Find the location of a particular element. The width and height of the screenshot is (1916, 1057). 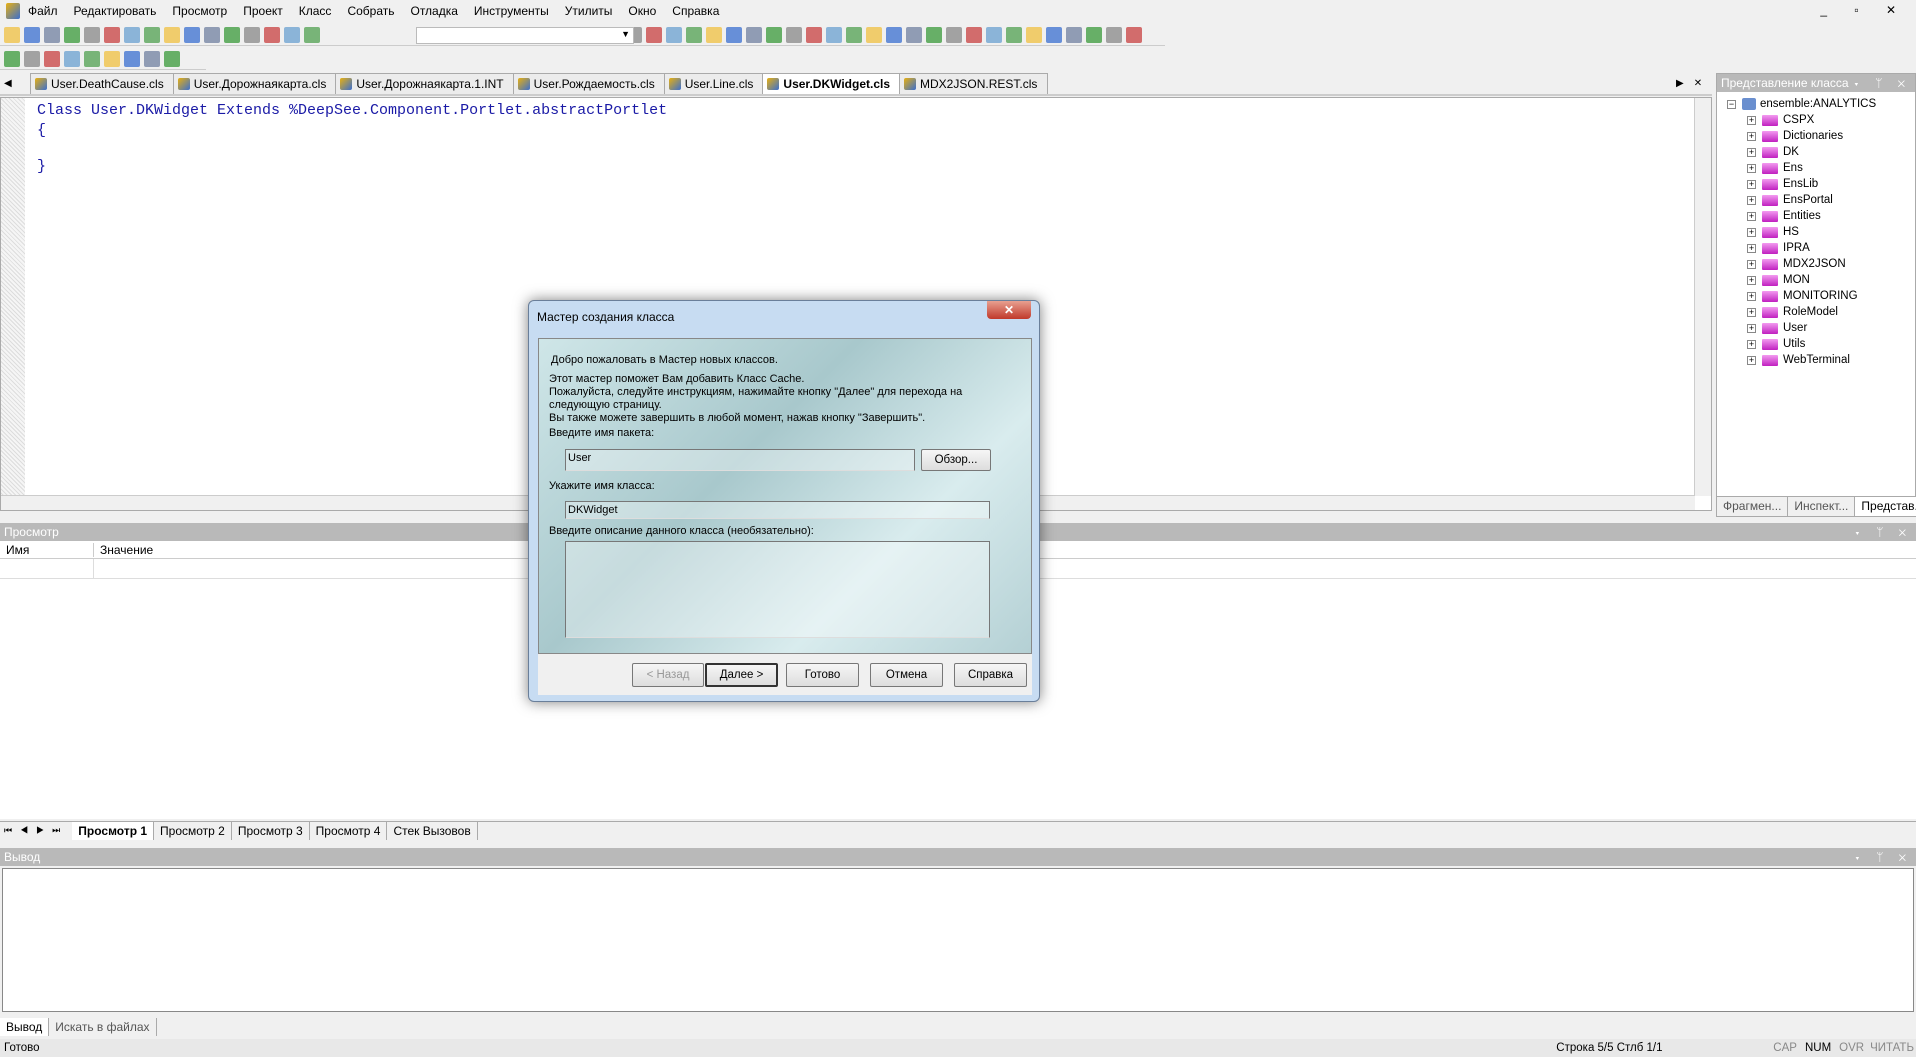

tab-file: User.Рождаемость.cls is located at coordinates (589, 83).